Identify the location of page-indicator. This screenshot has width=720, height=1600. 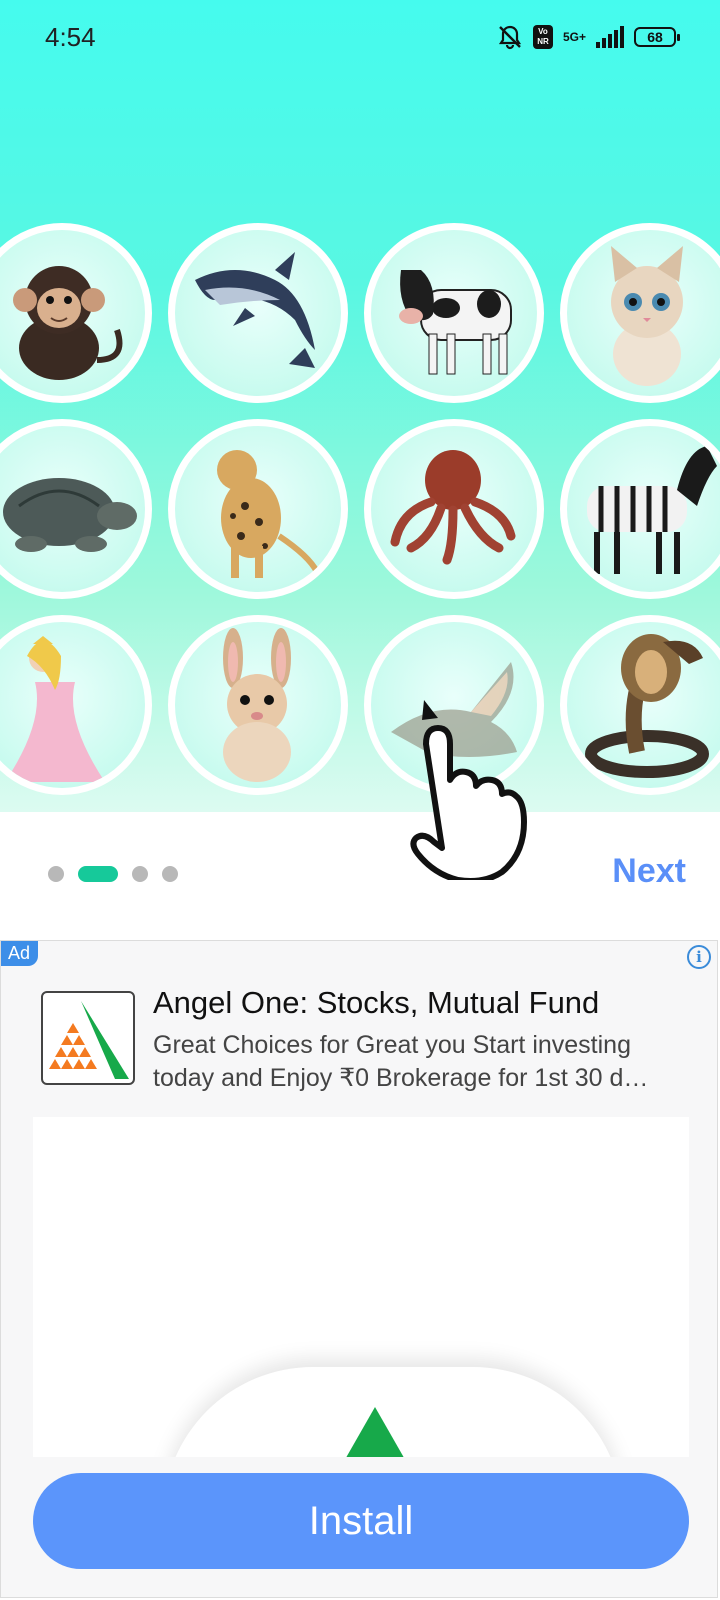
(113, 874).